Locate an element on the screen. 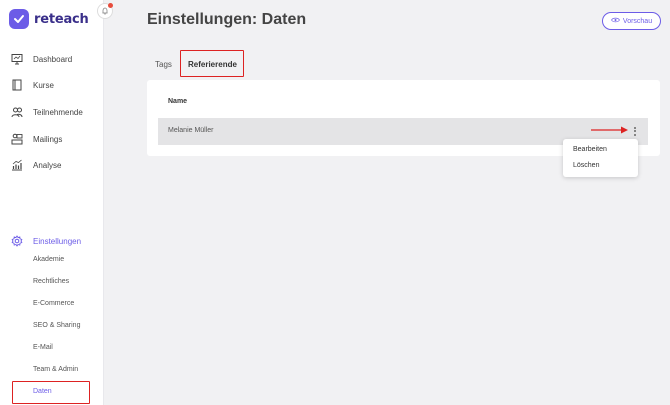 The height and width of the screenshot is (405, 670). logo: reteach is located at coordinates (49, 19).